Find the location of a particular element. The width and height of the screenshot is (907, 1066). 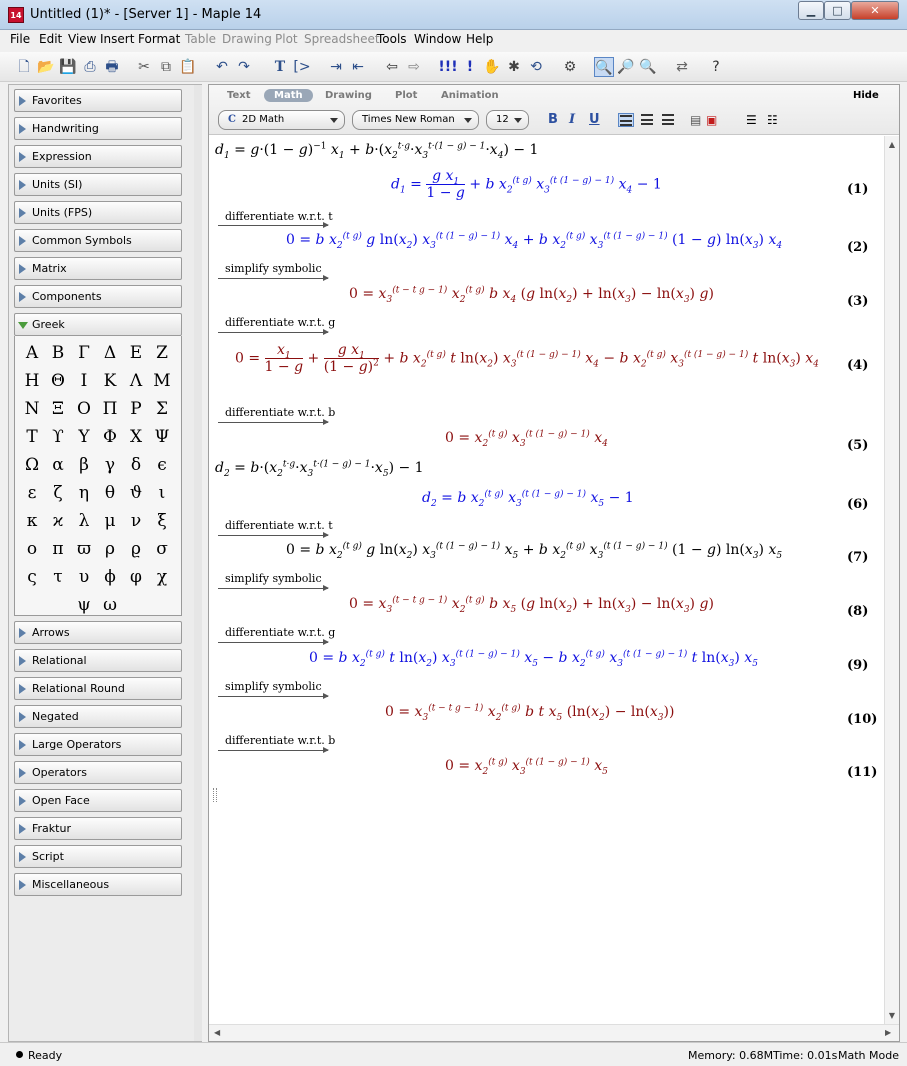

greek-symbol-button: Ξ is located at coordinates (58, 409).